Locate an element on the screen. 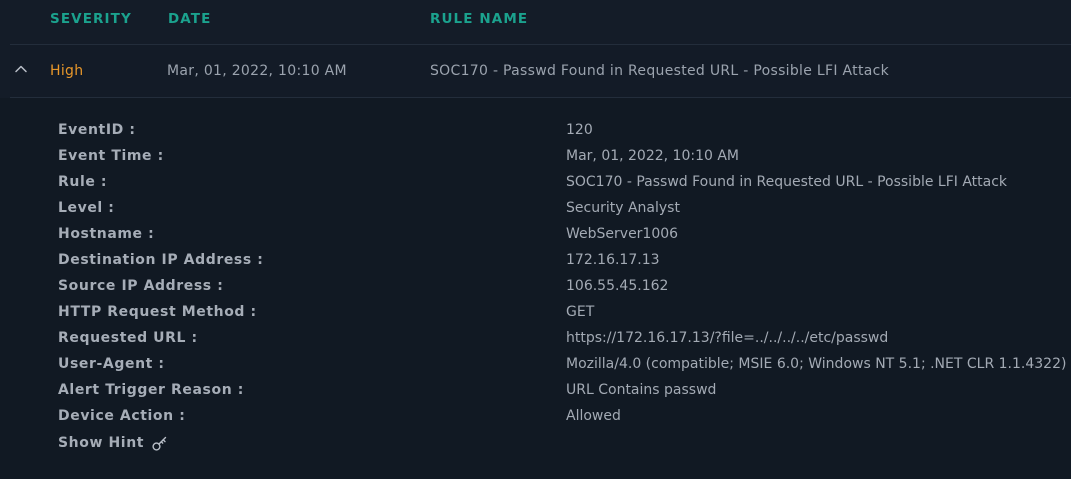 This screenshot has height=479, width=1071. detail-label: HTTP Request Method : is located at coordinates (157, 312).